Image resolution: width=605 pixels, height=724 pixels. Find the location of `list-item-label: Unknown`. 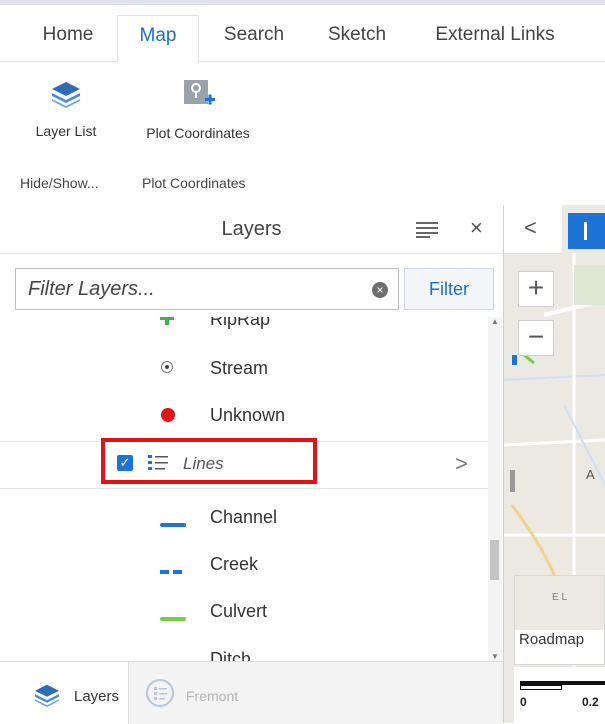

list-item-label: Unknown is located at coordinates (248, 415).